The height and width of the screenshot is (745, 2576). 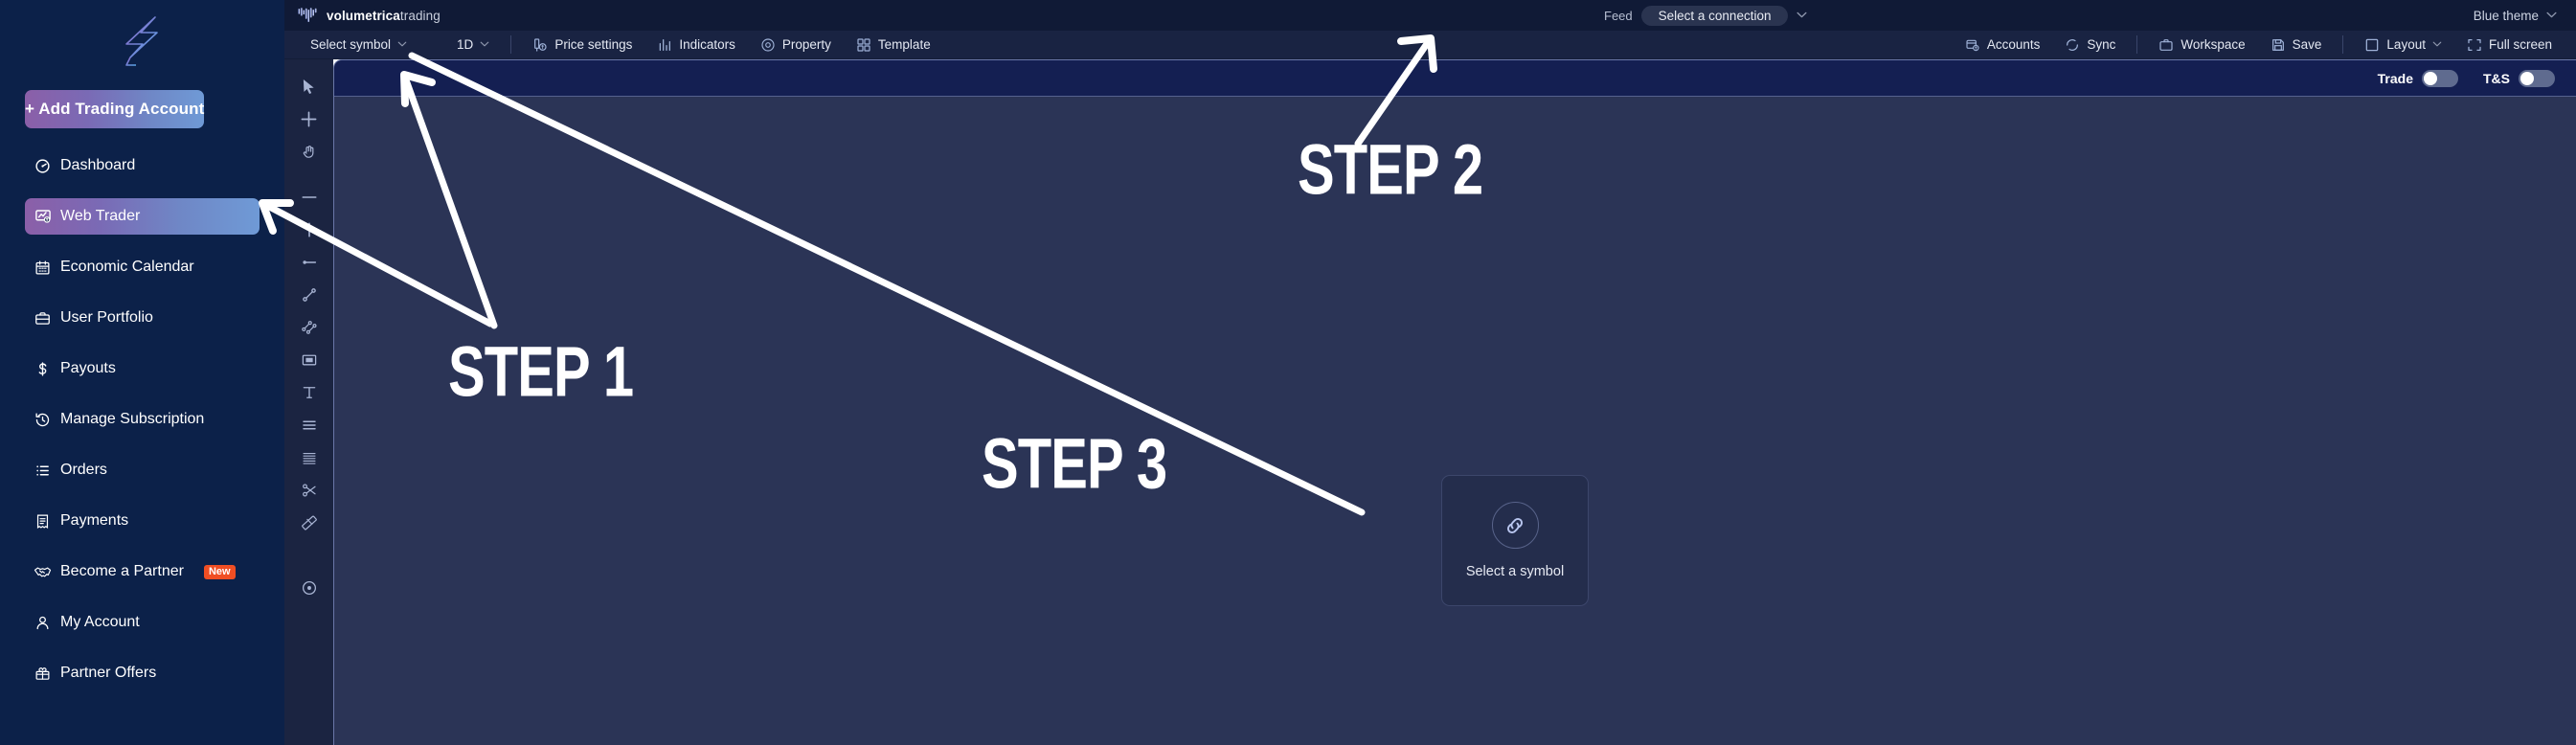 What do you see at coordinates (132, 419) in the screenshot?
I see `sidebar-item-label: Manage Subscription` at bounding box center [132, 419].